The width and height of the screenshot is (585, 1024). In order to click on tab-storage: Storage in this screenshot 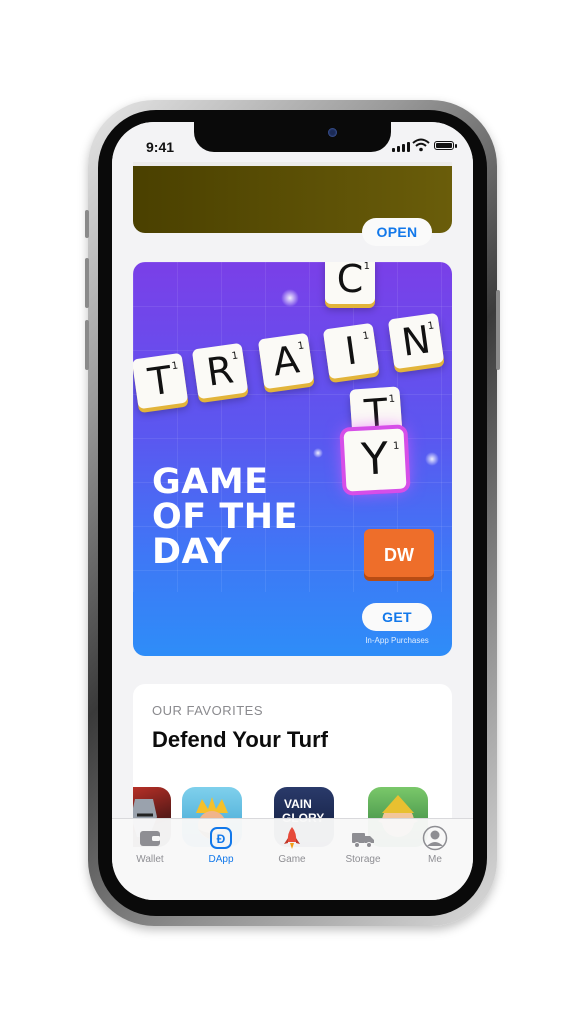, I will do `click(363, 845)`.